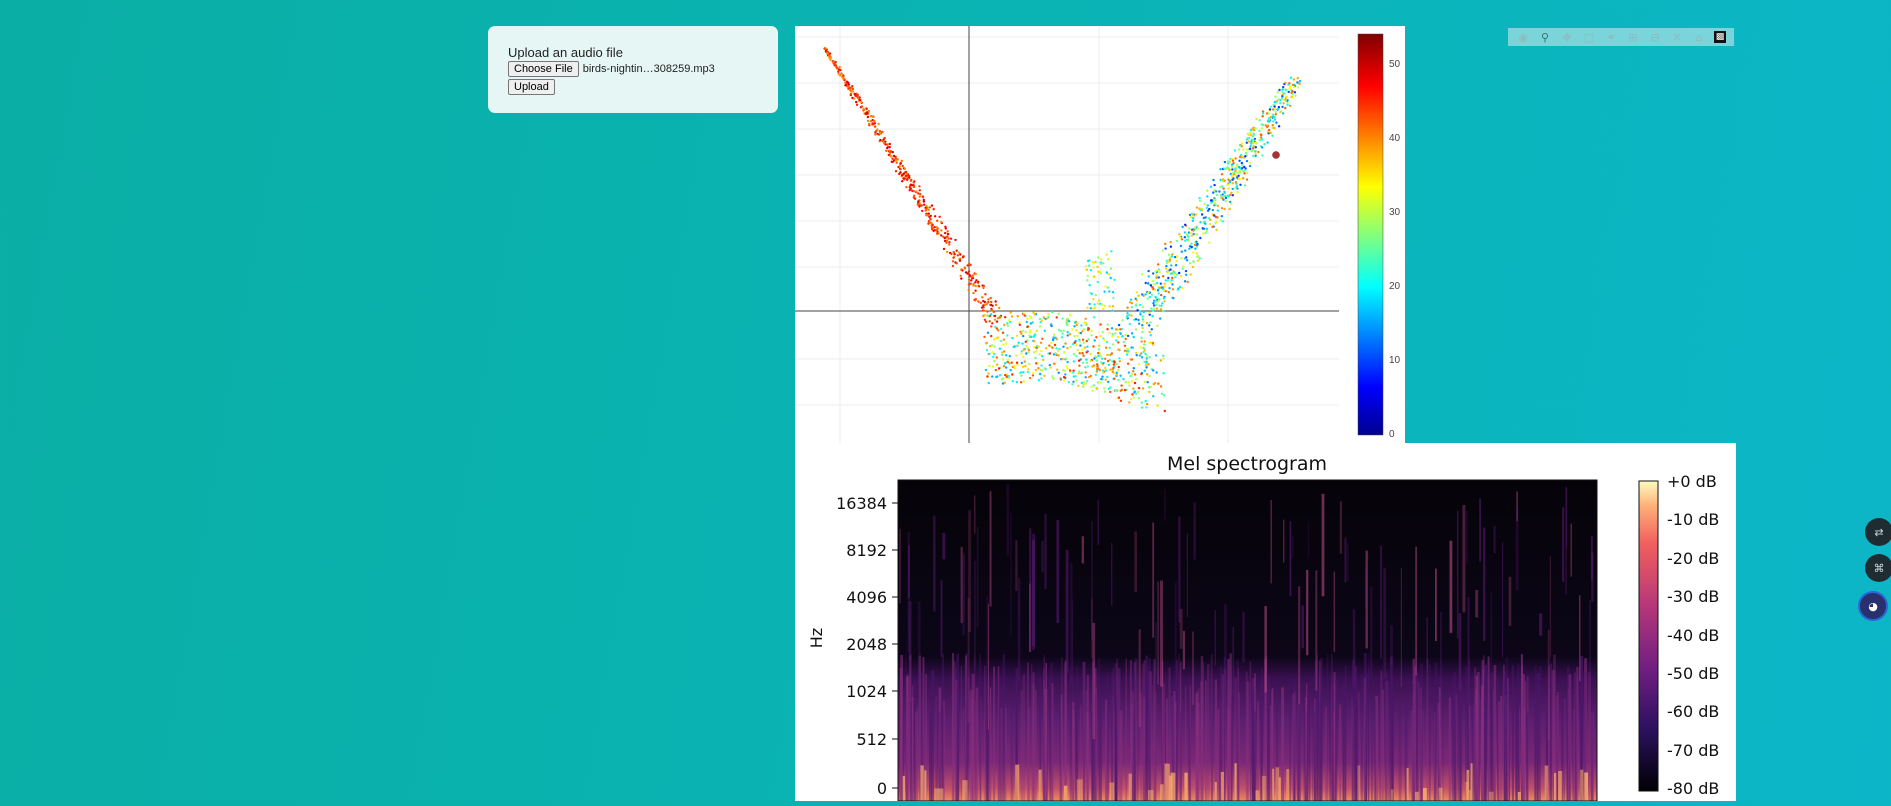  I want to click on y-axis-label: Hz, so click(816, 638).